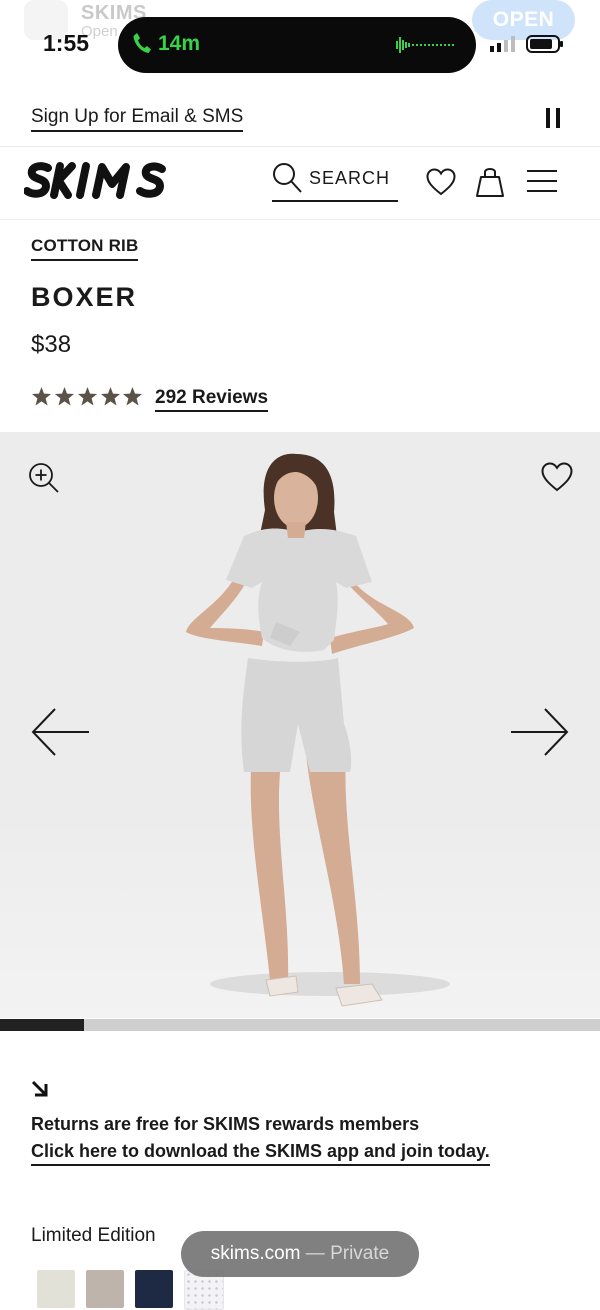 The width and height of the screenshot is (600, 1310). I want to click on call-duration: 14m, so click(179, 43).